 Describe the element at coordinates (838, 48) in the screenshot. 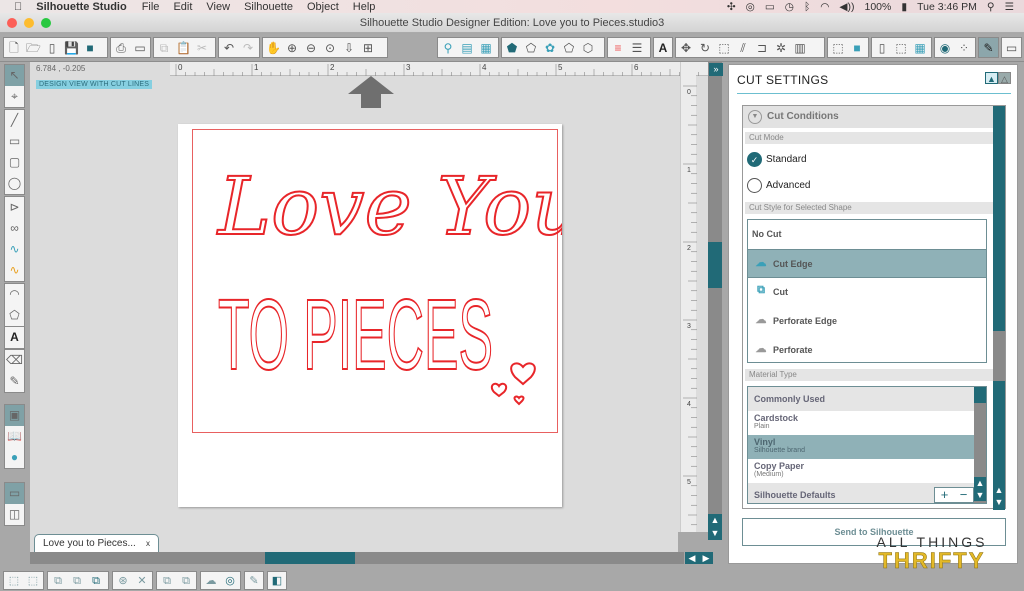

I see `trace-icon: ⬚` at that location.